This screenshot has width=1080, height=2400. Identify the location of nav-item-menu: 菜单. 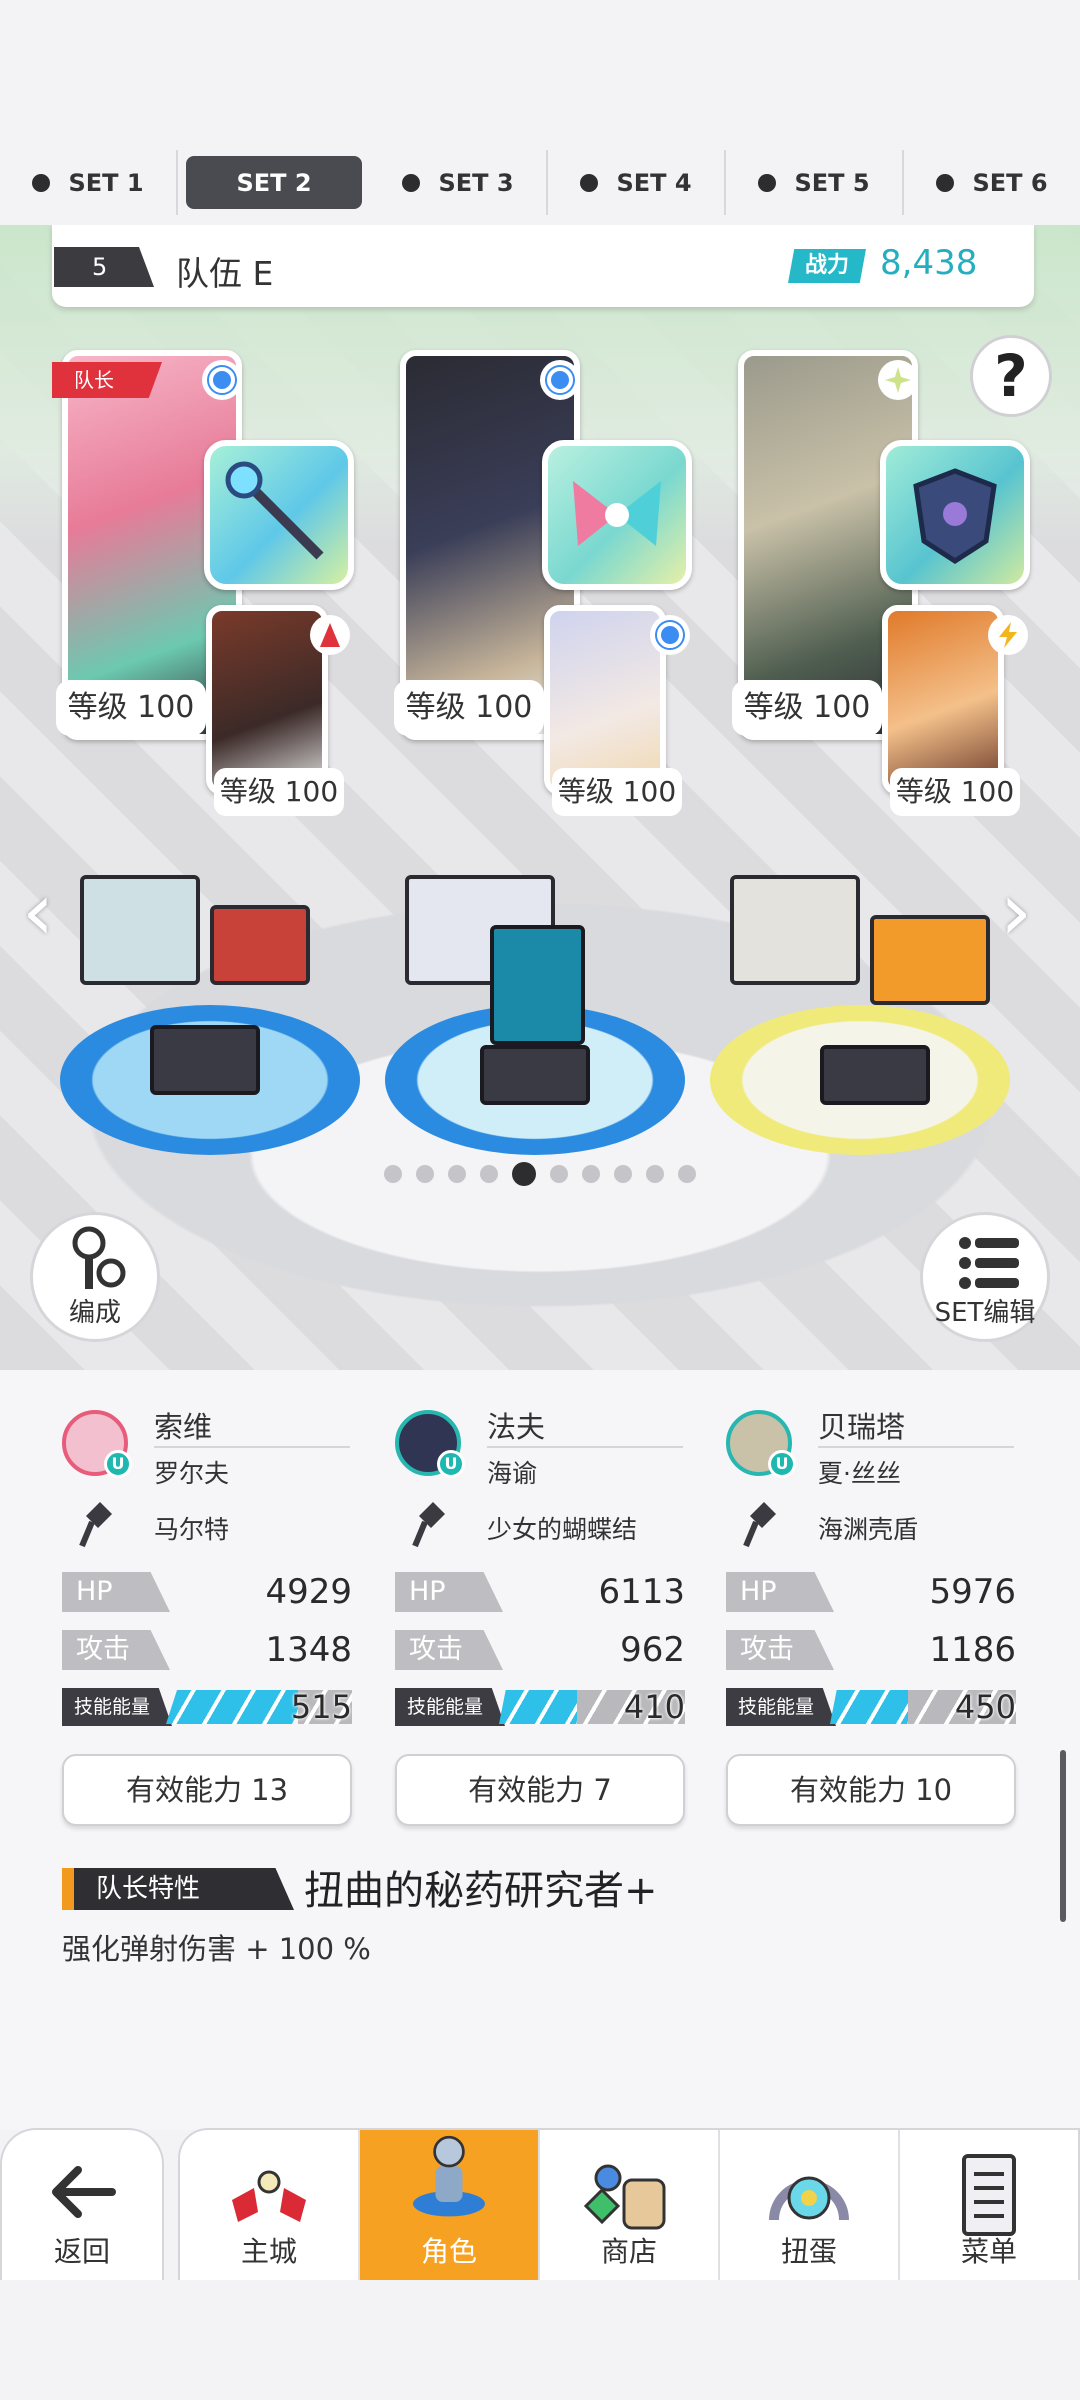
(989, 2205).